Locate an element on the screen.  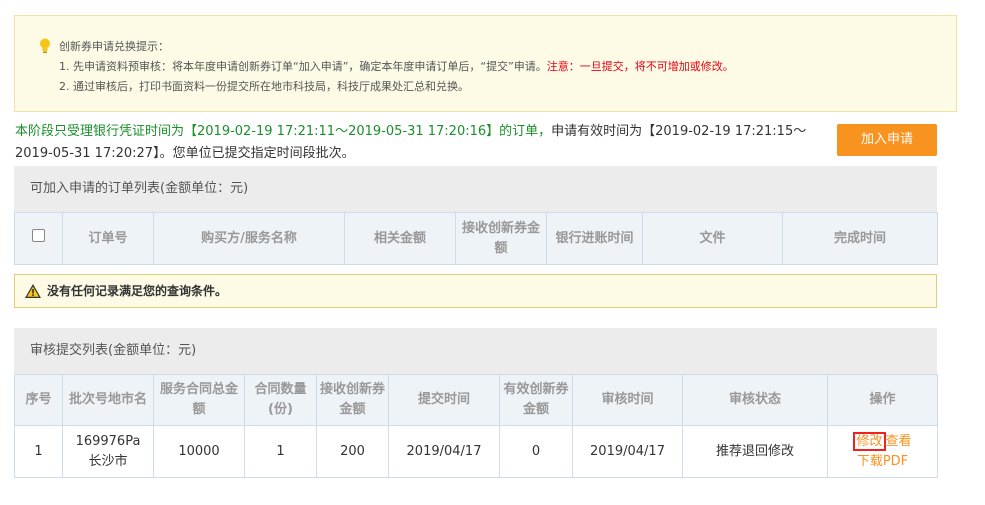
col-valid-amount: 有效创新券金额 is located at coordinates (536, 400).